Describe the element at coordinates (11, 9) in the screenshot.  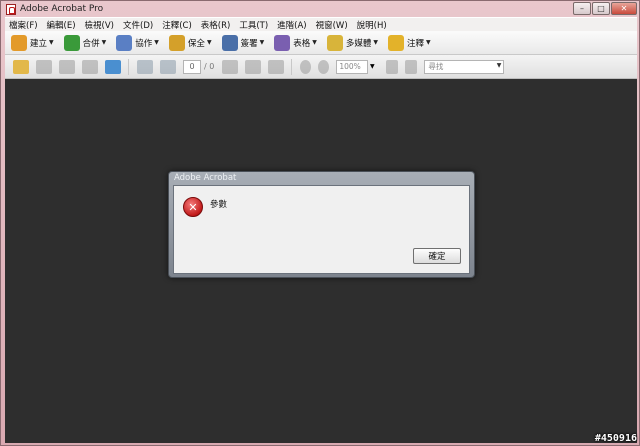
I see `acrobat-app-icon` at that location.